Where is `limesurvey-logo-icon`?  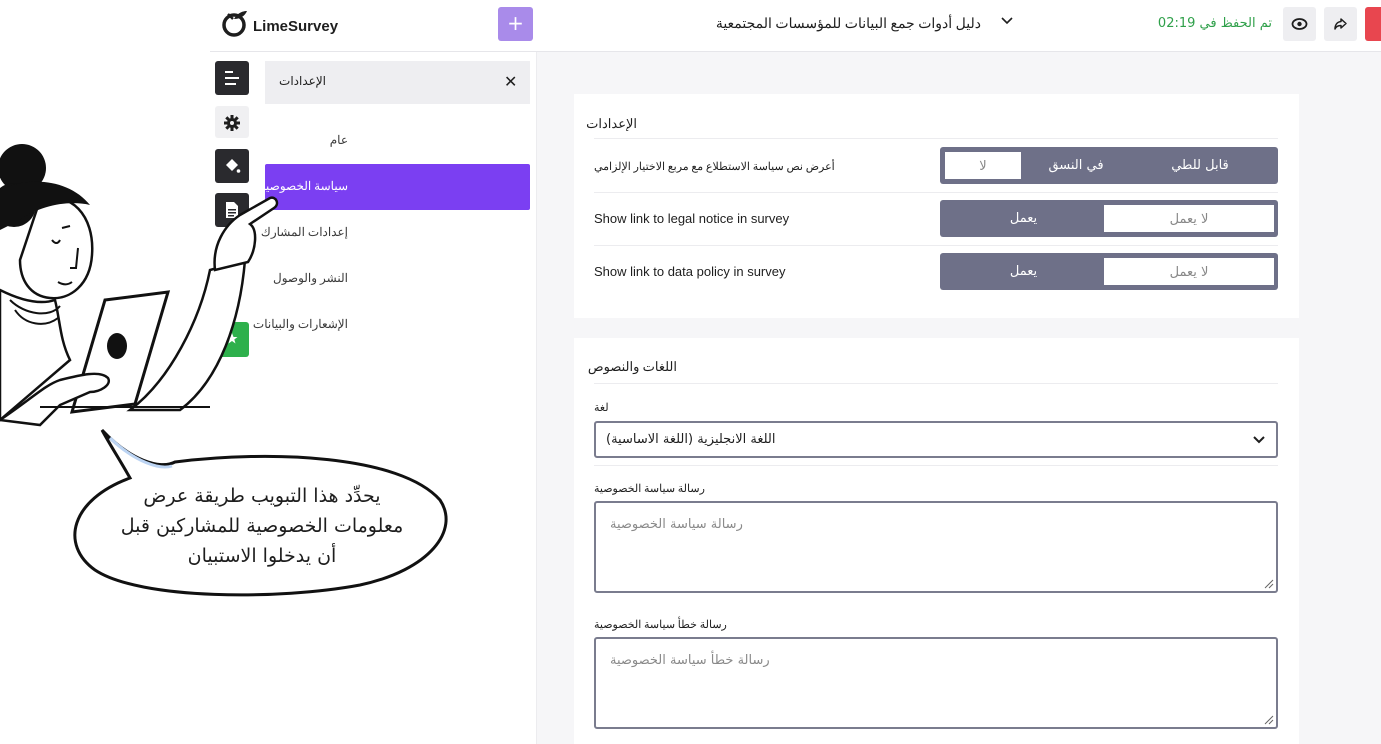 limesurvey-logo-icon is located at coordinates (235, 23).